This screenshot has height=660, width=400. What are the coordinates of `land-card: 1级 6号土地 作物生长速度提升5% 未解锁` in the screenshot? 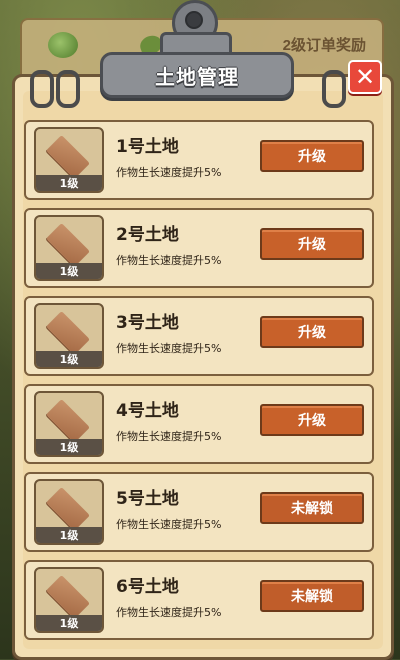 It's located at (199, 600).